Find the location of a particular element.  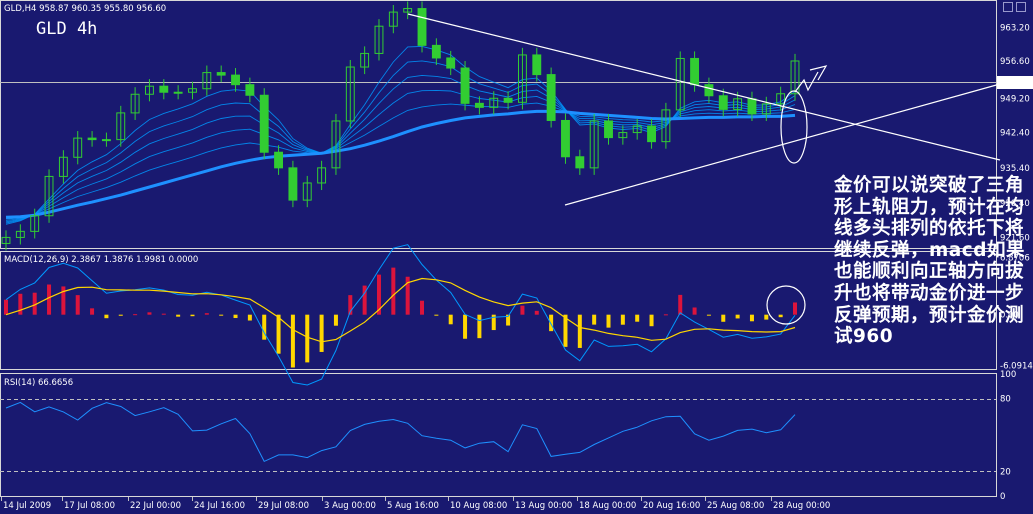

time-tick-label: 3 Aug 00:00 is located at coordinates (350, 506).